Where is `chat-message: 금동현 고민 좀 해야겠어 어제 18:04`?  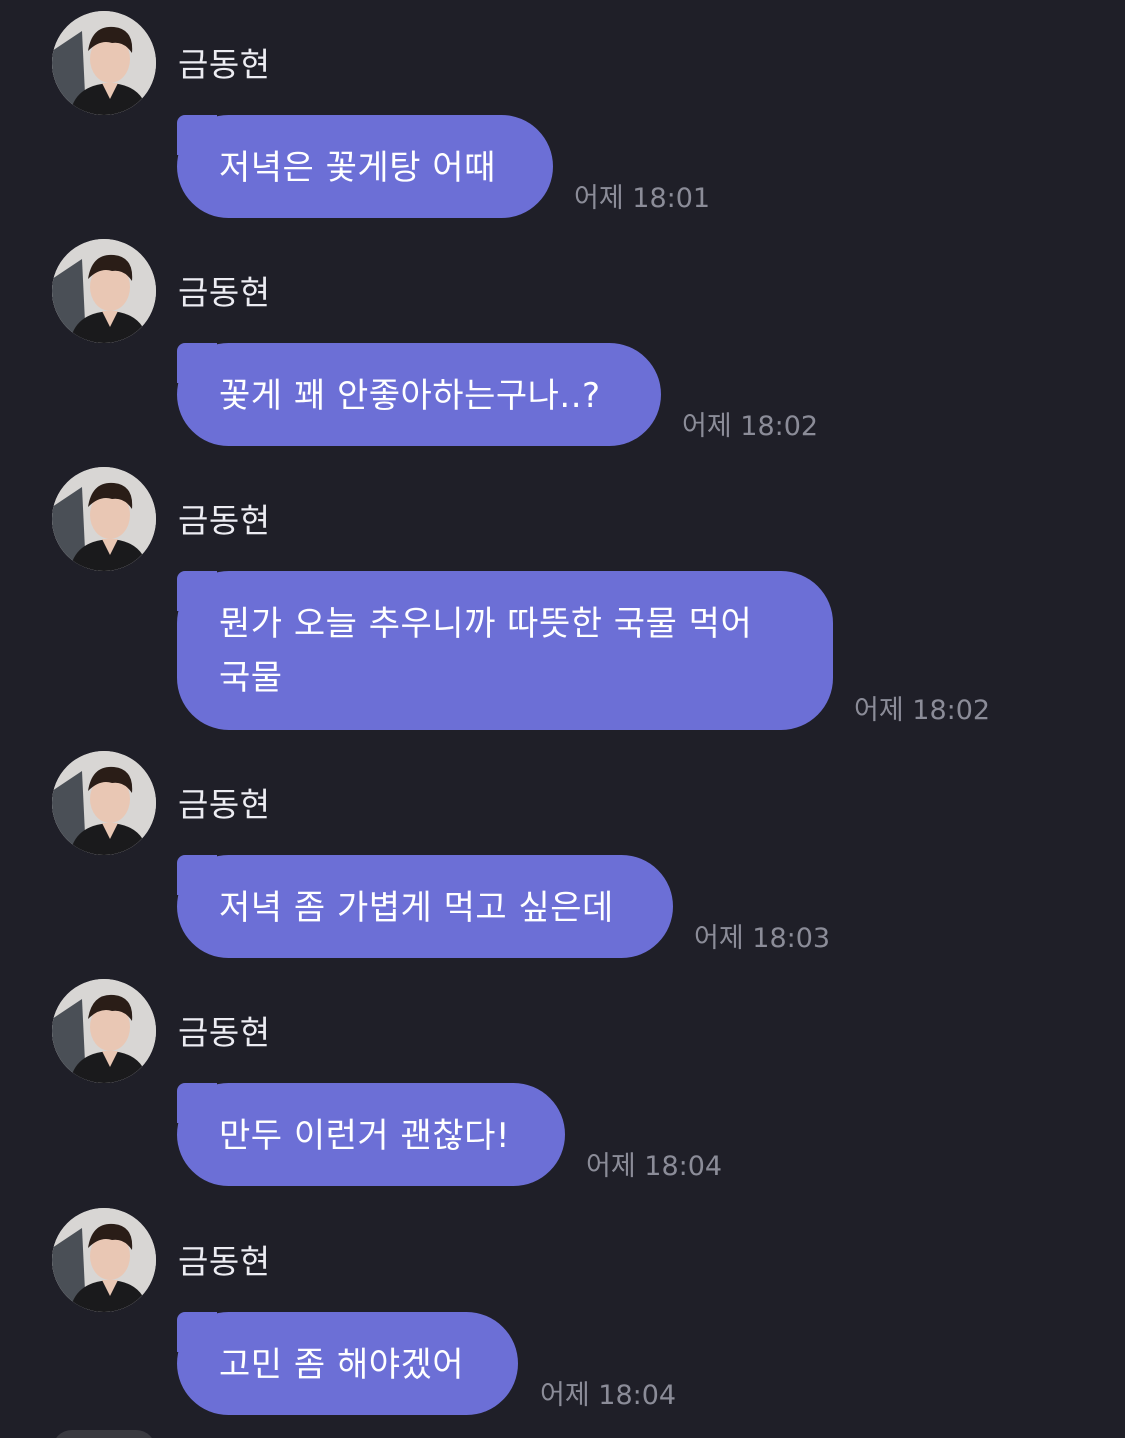
chat-message: 금동현 고민 좀 해야겠어 어제 18:04 is located at coordinates (562, 1313).